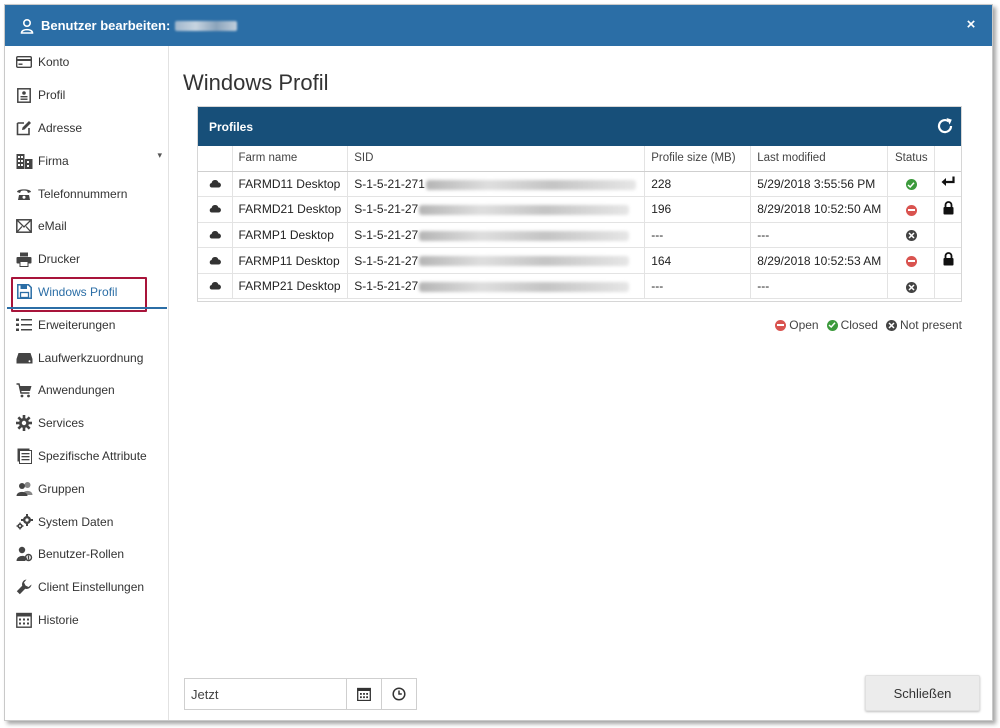  I want to click on sidebar-item-label: Firma, so click(53, 160).